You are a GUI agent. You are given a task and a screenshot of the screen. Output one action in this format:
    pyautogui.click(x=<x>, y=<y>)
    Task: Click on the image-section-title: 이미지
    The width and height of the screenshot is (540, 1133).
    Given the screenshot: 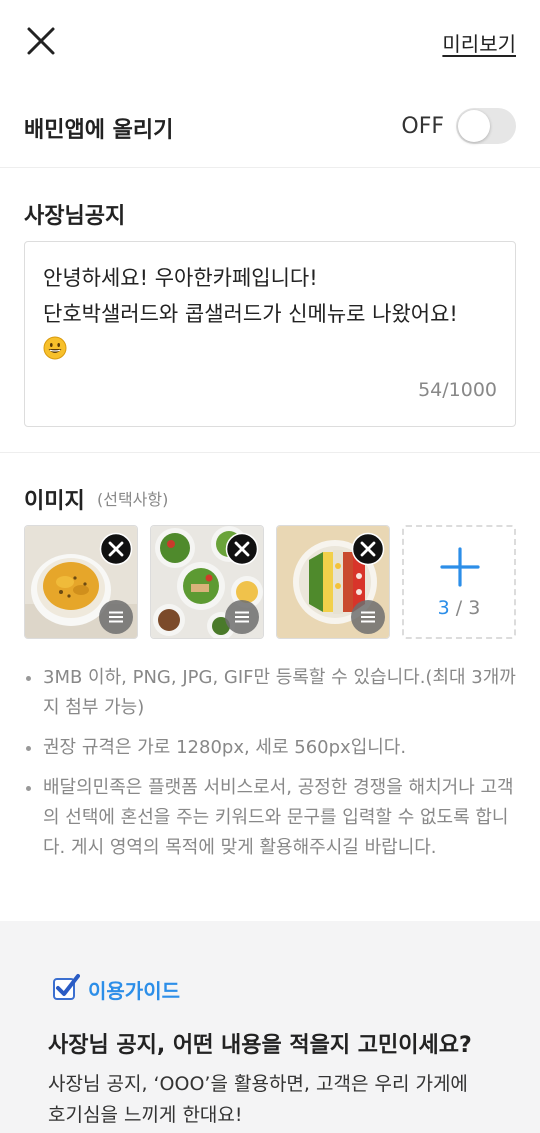 What is the action you would take?
    pyautogui.click(x=54, y=501)
    